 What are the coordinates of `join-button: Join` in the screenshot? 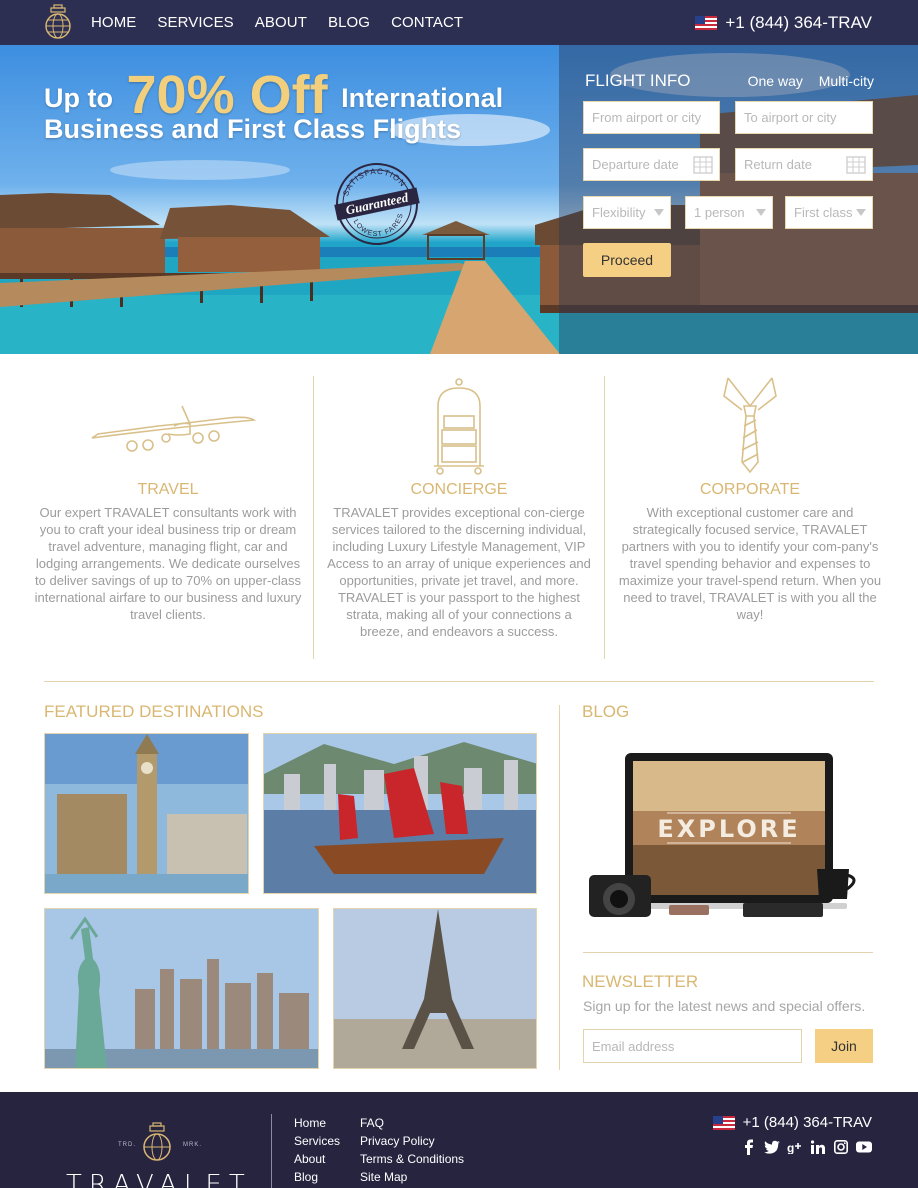 It's located at (844, 1046).